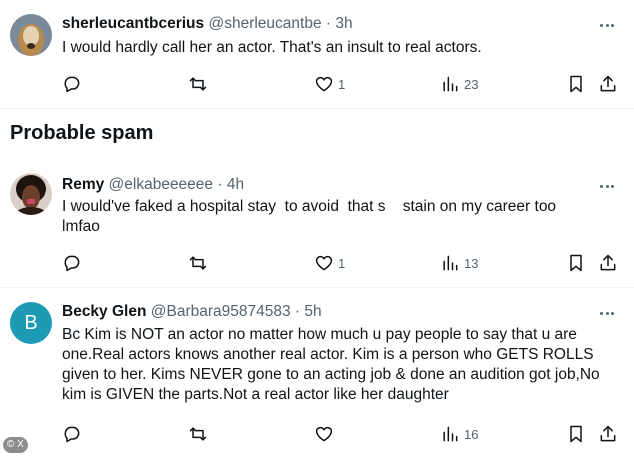  Describe the element at coordinates (221, 311) in the screenshot. I see `author-handle: @Barbara95874583` at that location.